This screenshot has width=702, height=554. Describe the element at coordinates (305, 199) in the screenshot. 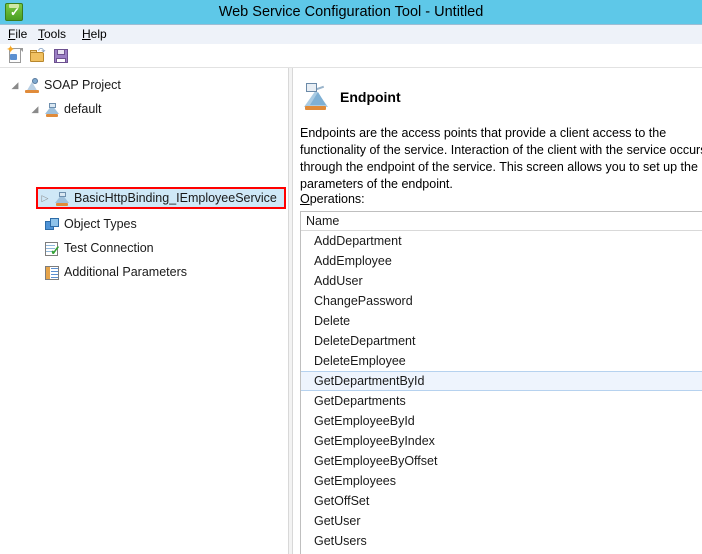

I see `operations-label-accesskey: O` at that location.